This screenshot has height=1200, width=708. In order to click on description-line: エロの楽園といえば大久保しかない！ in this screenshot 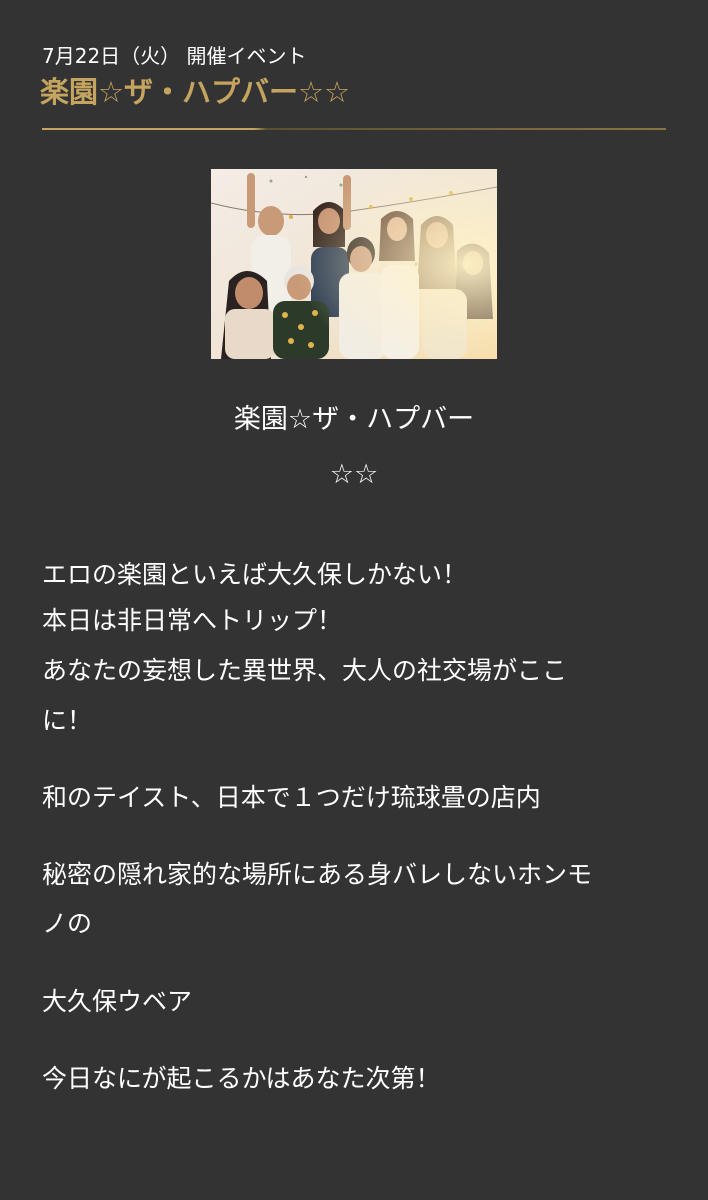, I will do `click(255, 574)`.